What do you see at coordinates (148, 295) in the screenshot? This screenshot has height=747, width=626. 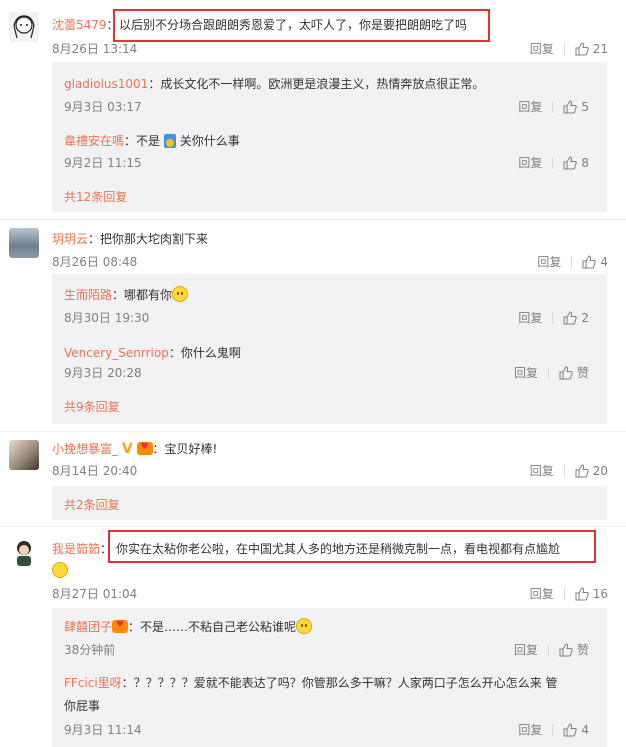 I see `reply-text: 哪都有你` at bounding box center [148, 295].